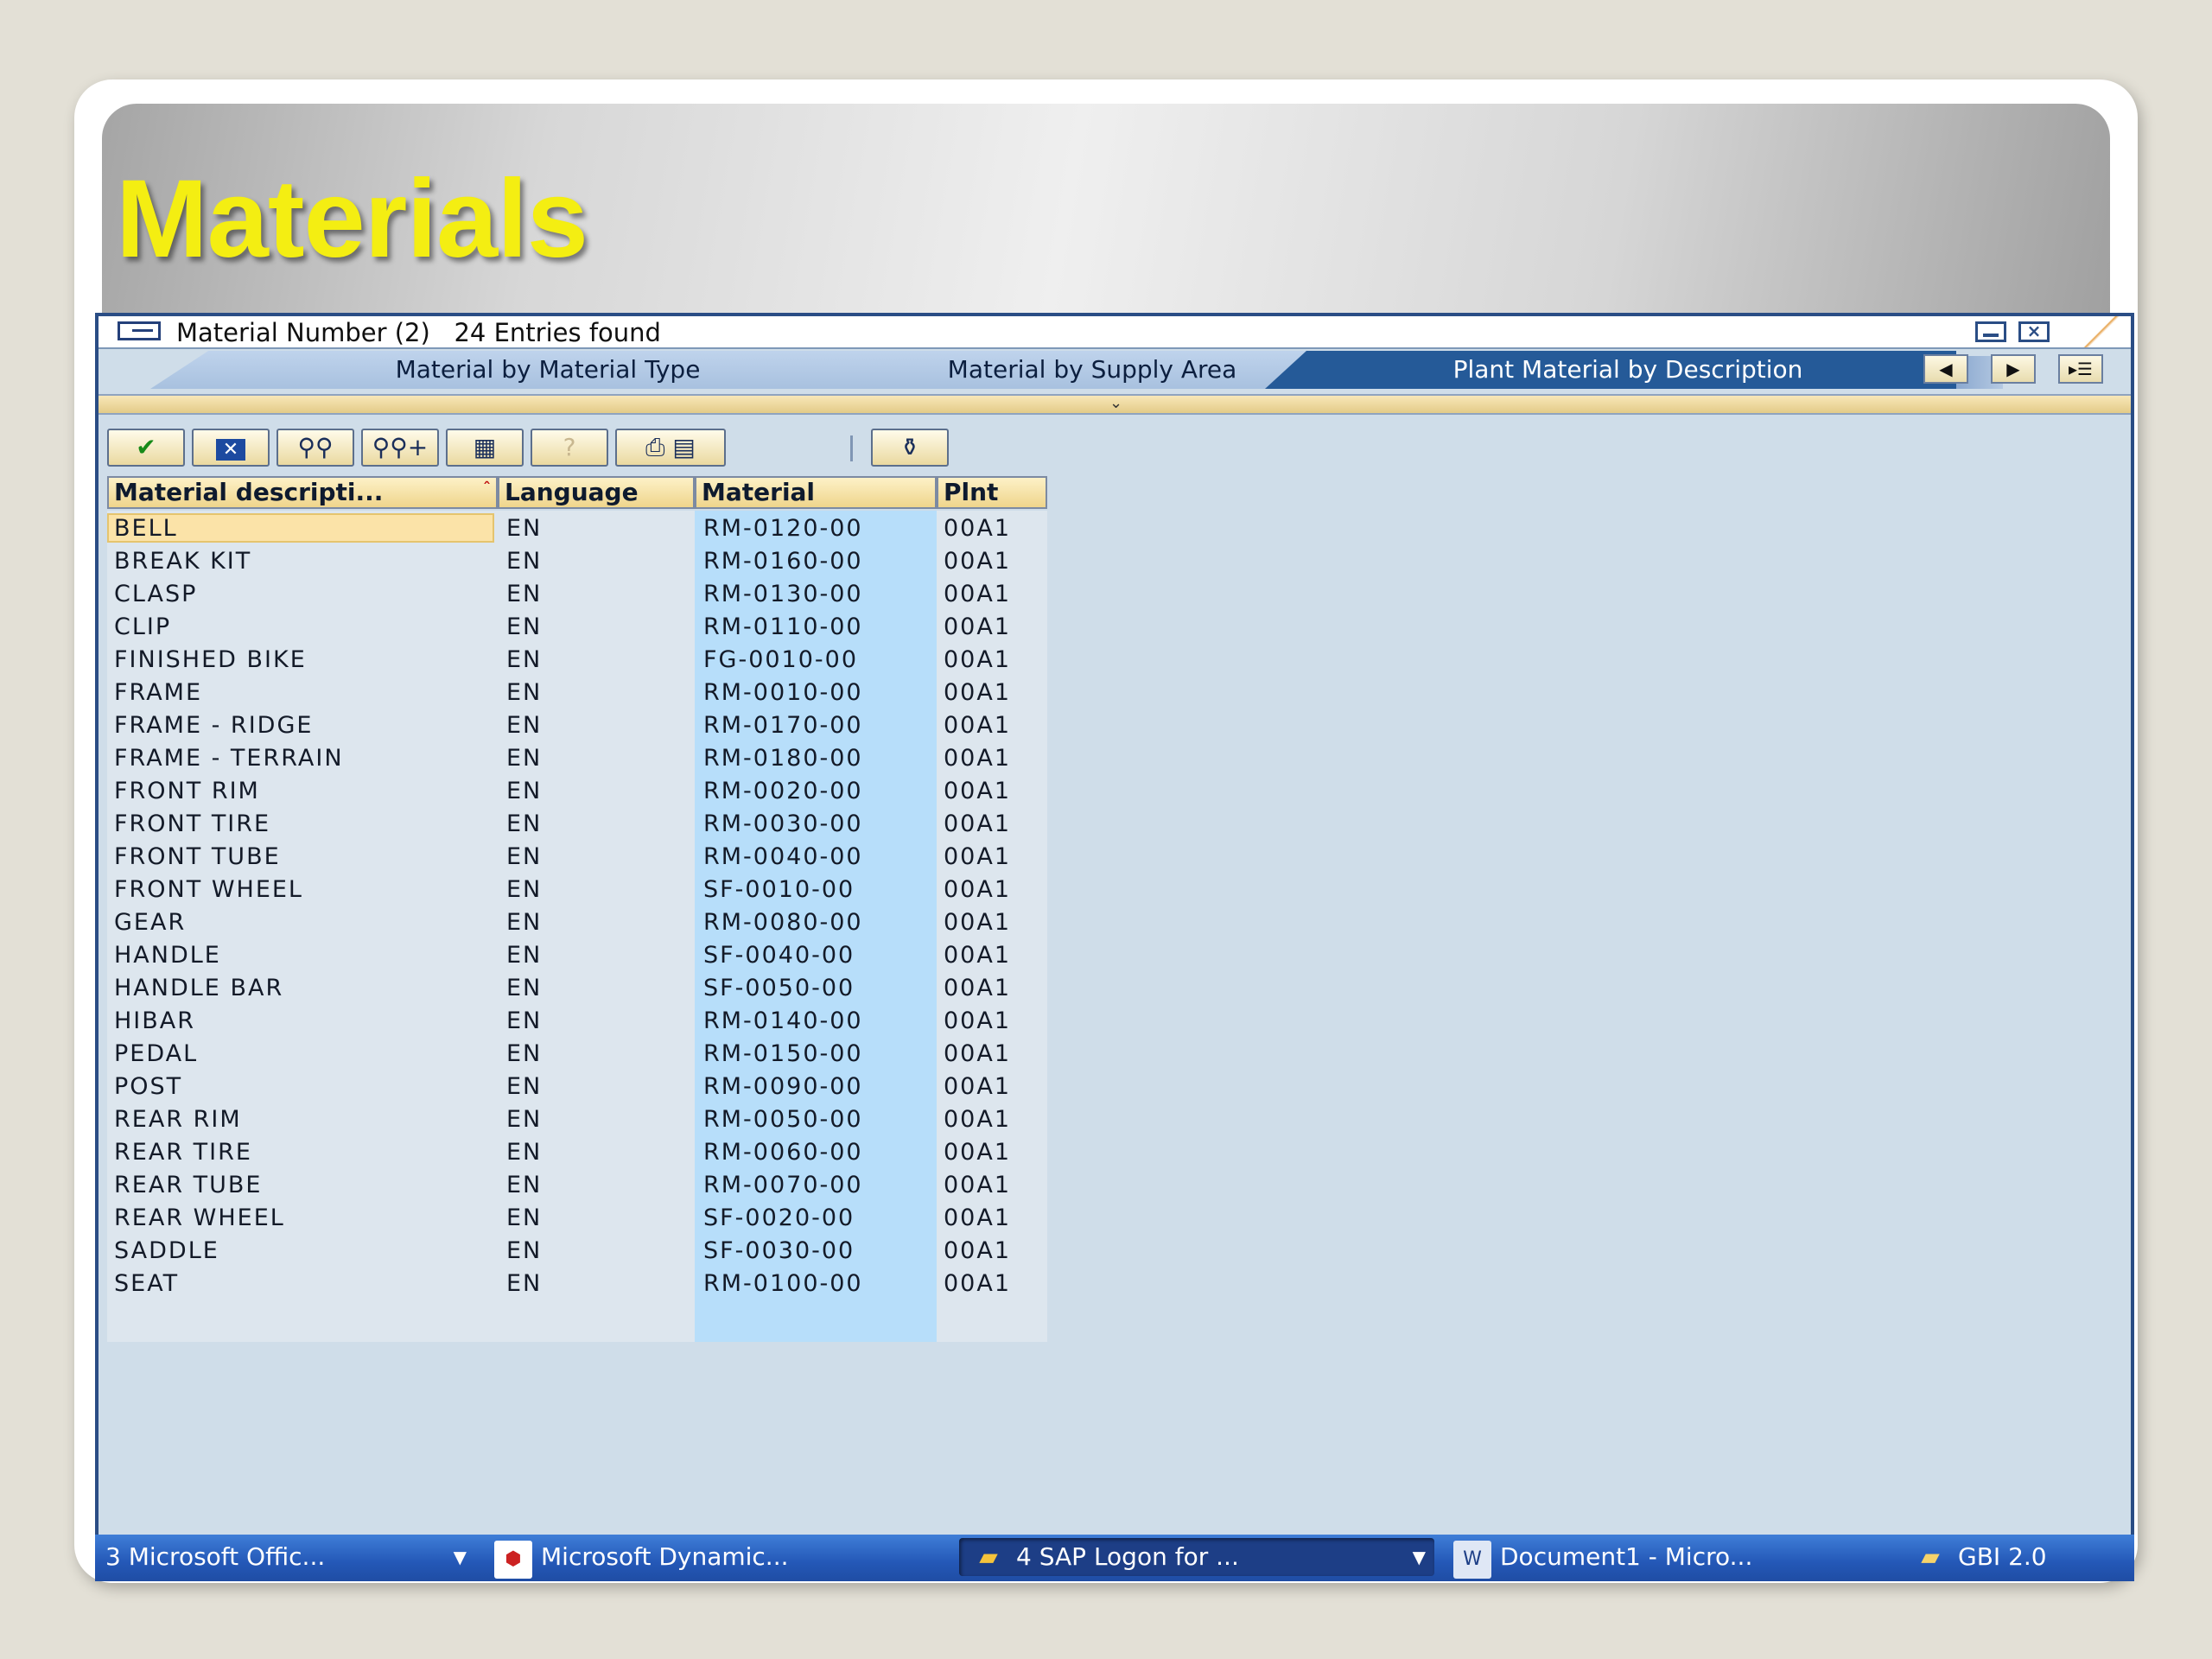 Image resolution: width=2212 pixels, height=1659 pixels. Describe the element at coordinates (2013, 369) in the screenshot. I see `tab-next-icon: ▶` at that location.